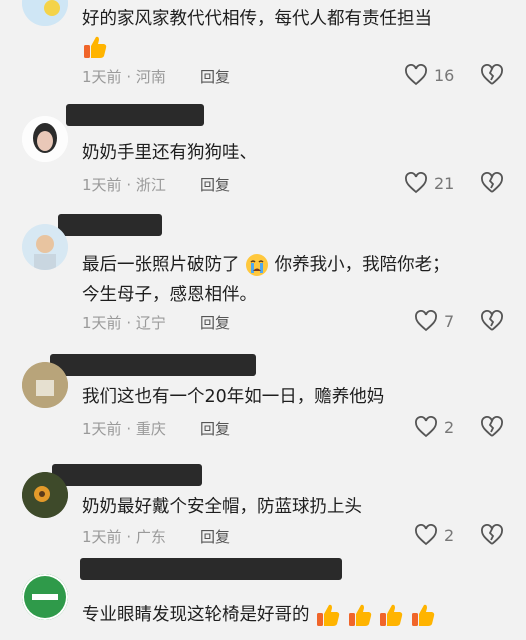 The width and height of the screenshot is (526, 640). What do you see at coordinates (375, 615) in the screenshot?
I see `thumbs-up-emoji-group` at bounding box center [375, 615].